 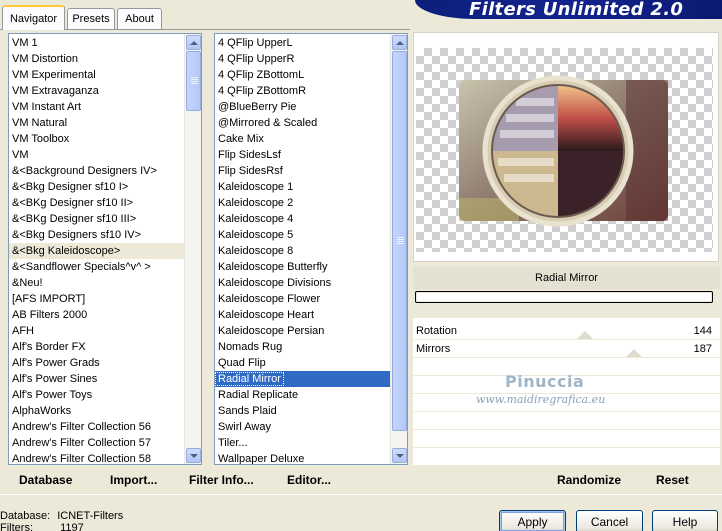 I want to click on filter-item: Nomads Rug, so click(x=311, y=347).